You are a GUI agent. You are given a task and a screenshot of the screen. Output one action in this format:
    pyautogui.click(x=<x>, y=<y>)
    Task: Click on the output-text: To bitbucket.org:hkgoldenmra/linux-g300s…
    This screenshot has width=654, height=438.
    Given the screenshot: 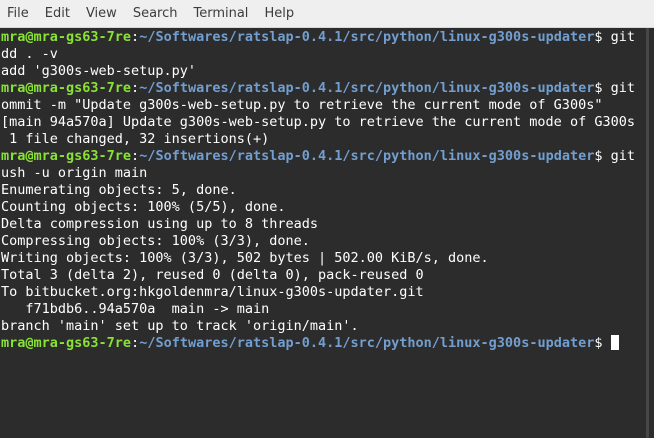 What is the action you would take?
    pyautogui.click(x=212, y=292)
    